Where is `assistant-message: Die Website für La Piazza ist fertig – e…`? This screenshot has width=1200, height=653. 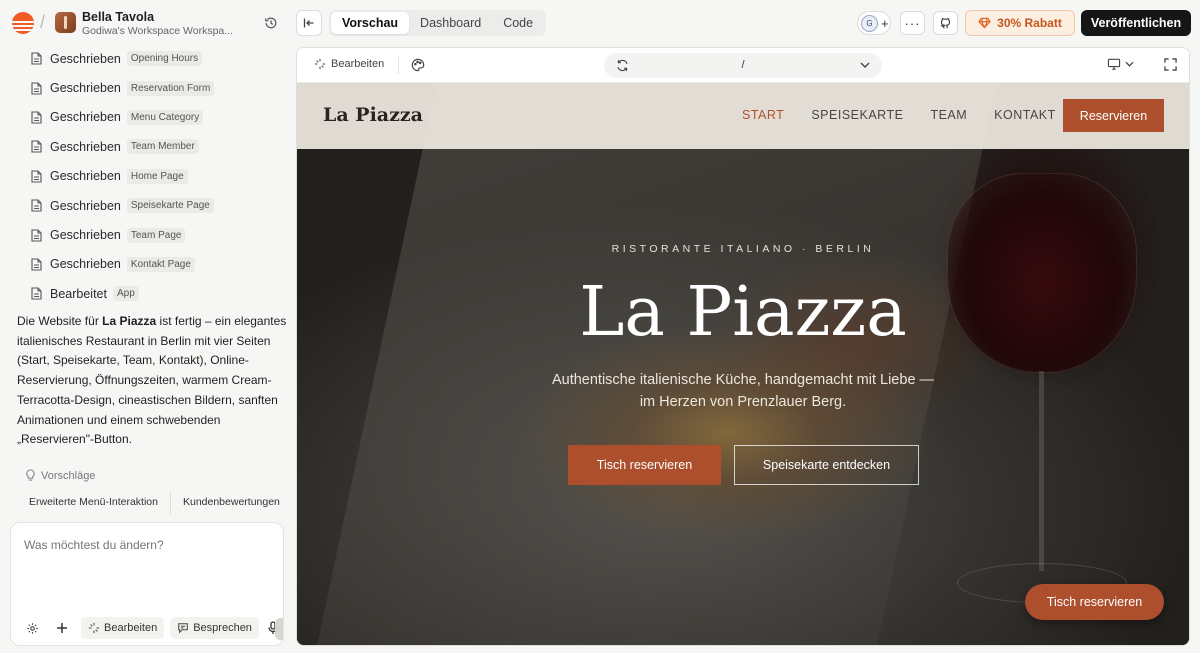
assistant-message: Die Website für La Piazza ist fertig – e… is located at coordinates (152, 381).